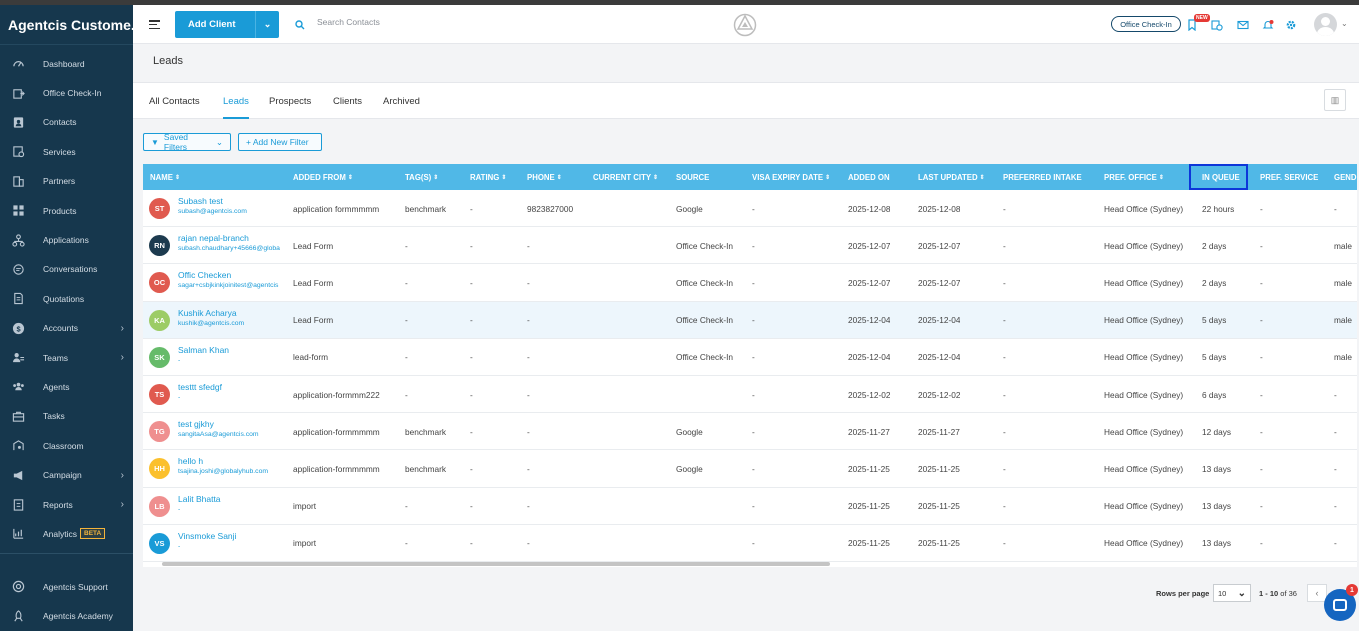 The width and height of the screenshot is (1359, 631). I want to click on in-queue-highlight-box, so click(1218, 177).